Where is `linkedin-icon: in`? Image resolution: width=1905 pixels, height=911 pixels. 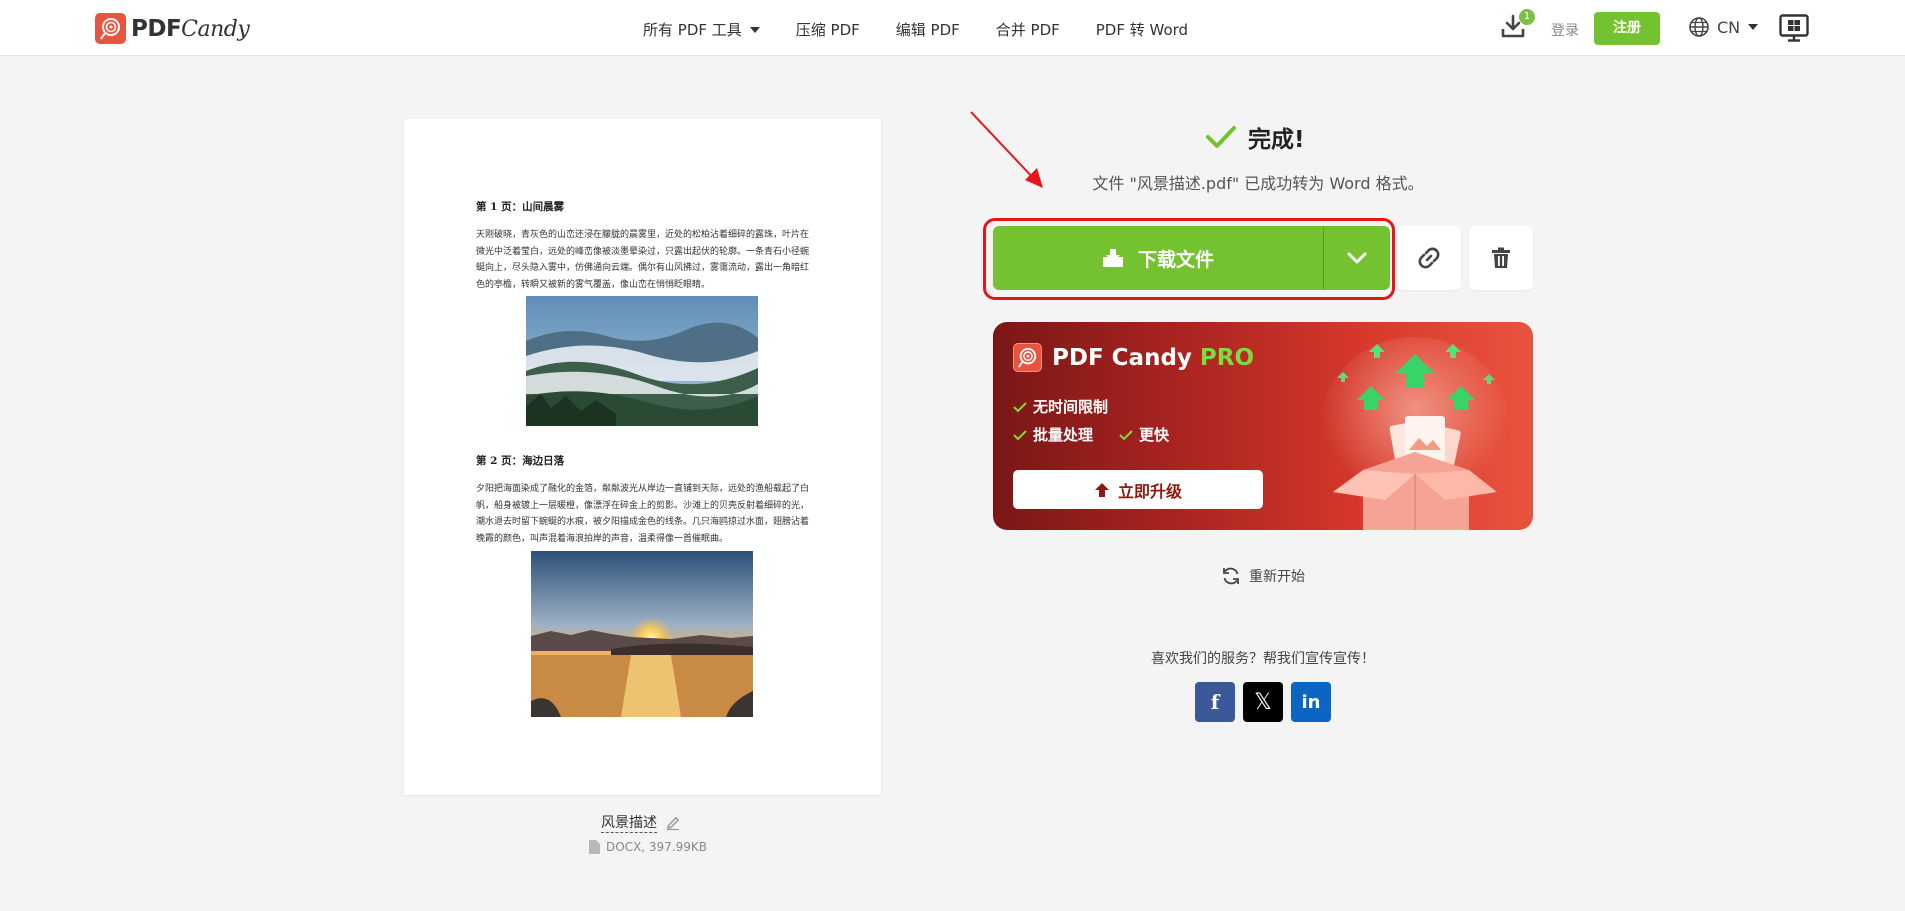 linkedin-icon: in is located at coordinates (1311, 702).